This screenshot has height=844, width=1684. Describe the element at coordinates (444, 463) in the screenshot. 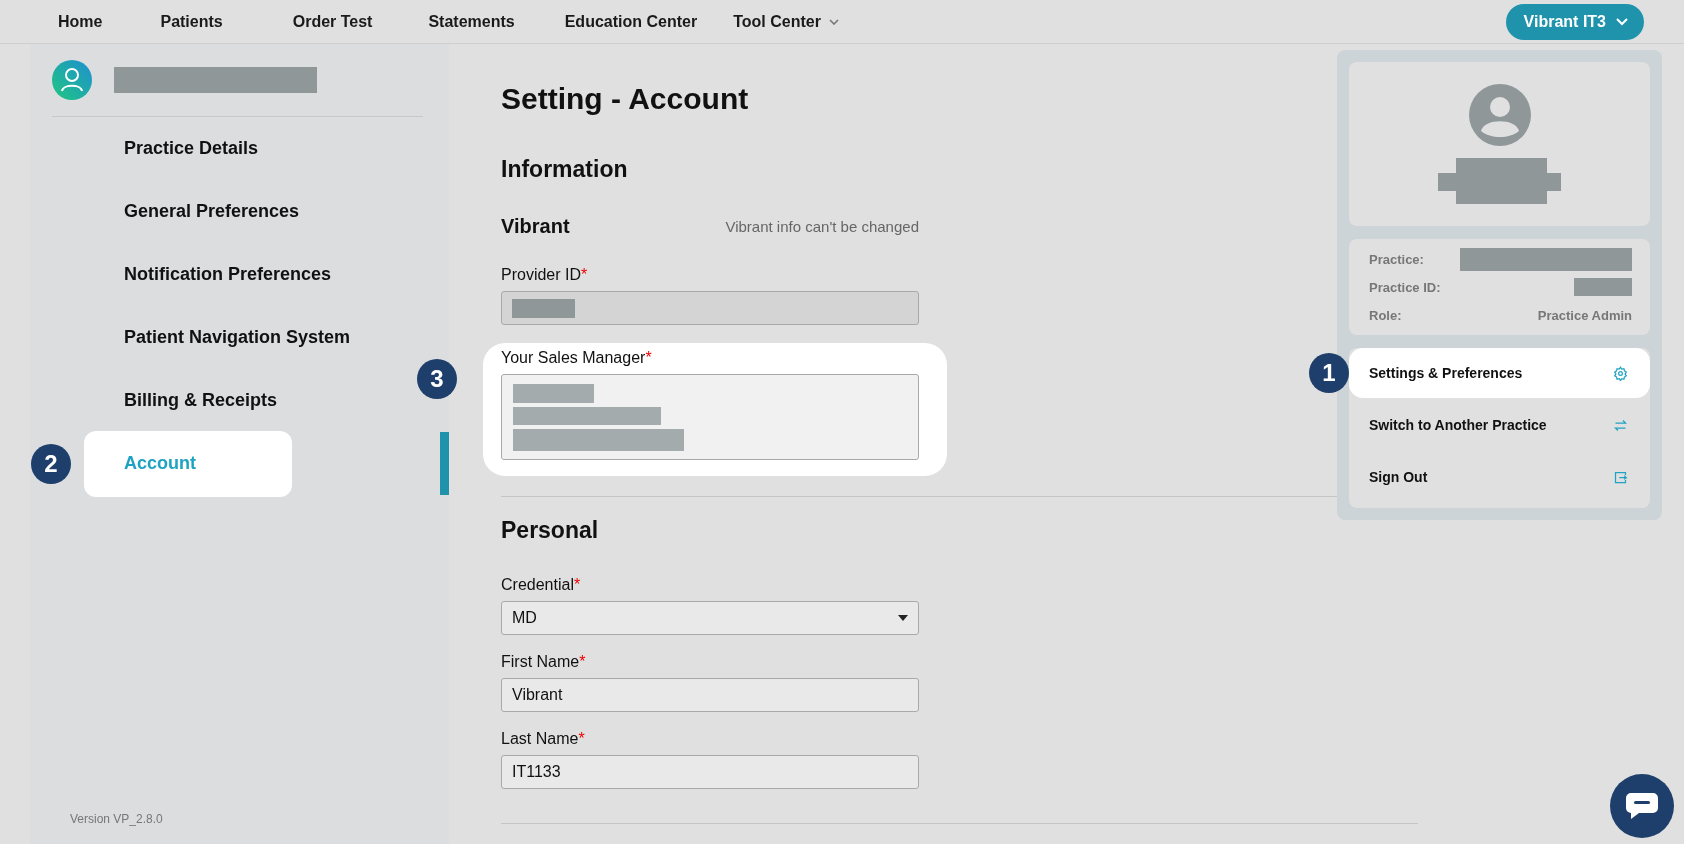

I see `selection-bar` at that location.